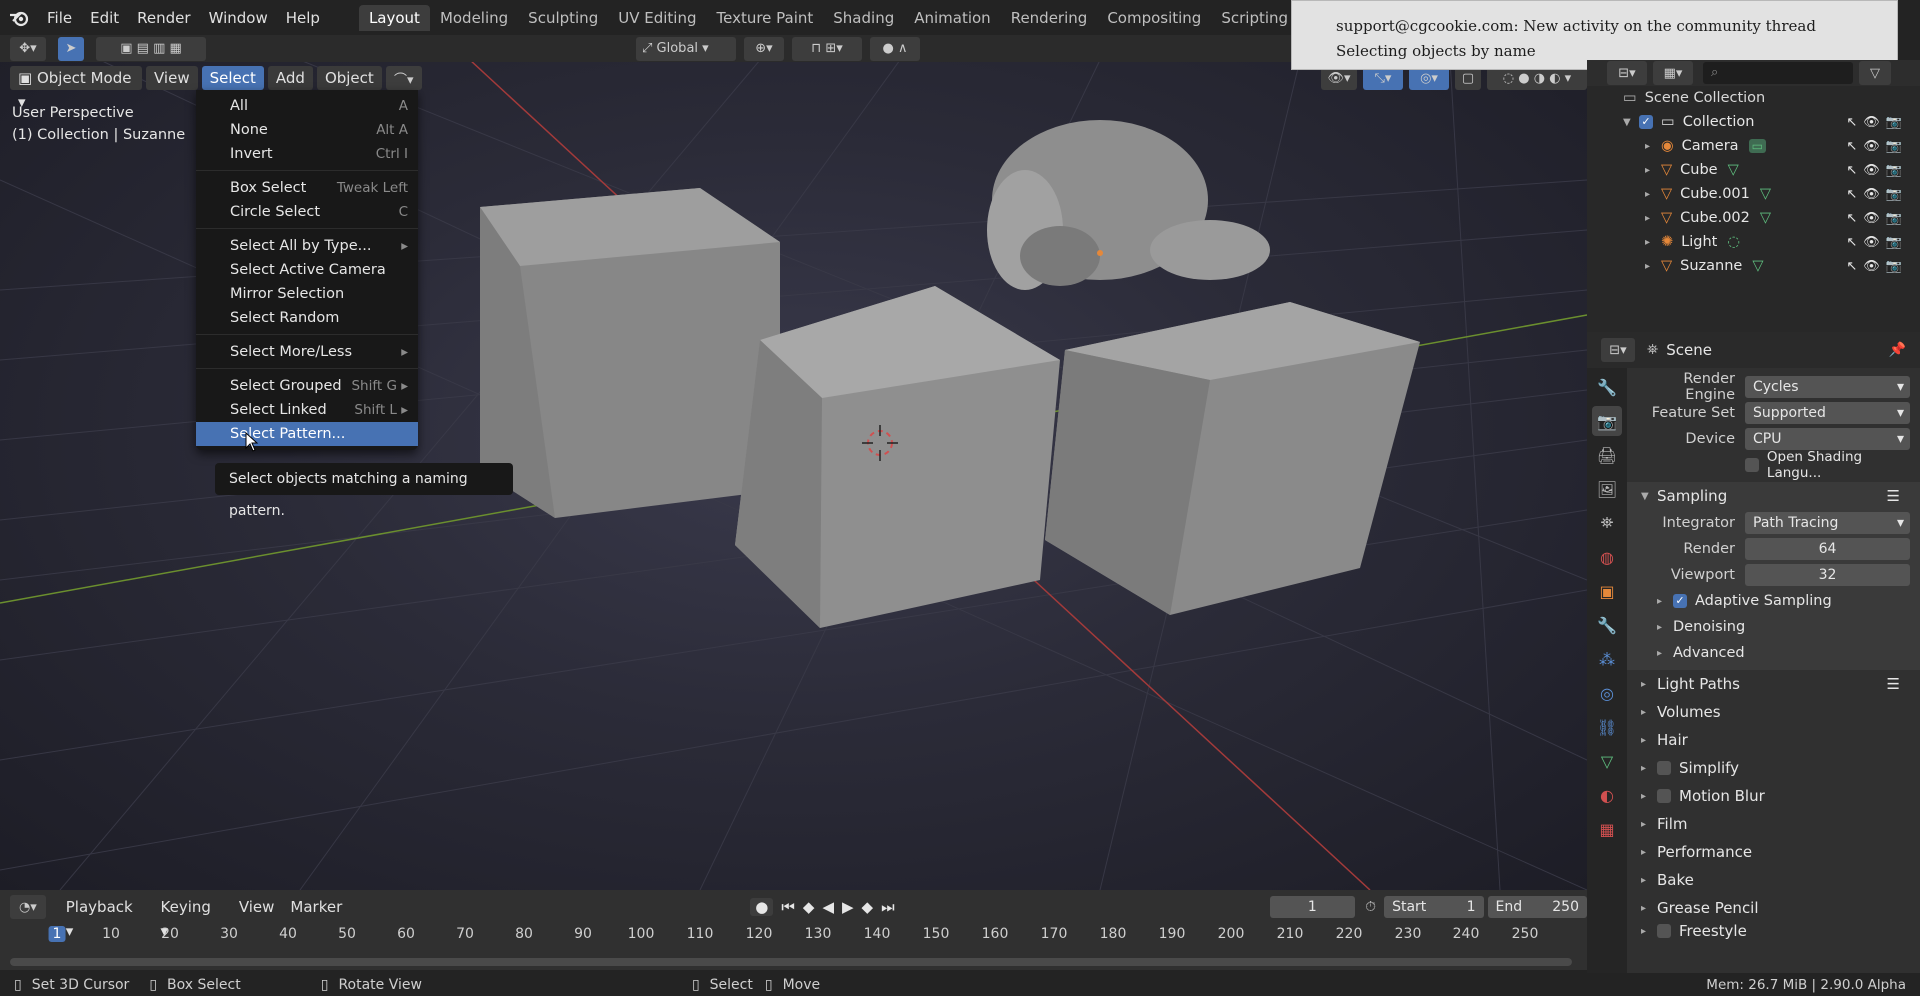  Describe the element at coordinates (1773, 627) in the screenshot. I see `subsection-denoising: ▸ Denoising` at that location.